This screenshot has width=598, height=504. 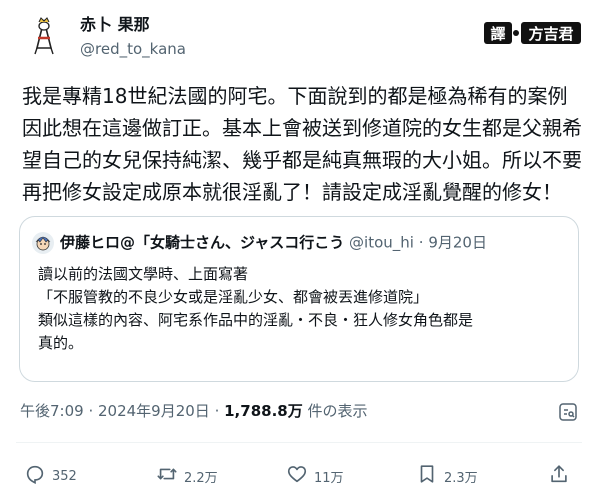 What do you see at coordinates (302, 160) in the screenshot?
I see `tweet-line: 望自己的女兒保持純潔、幾乎都是純真無瑕的大小姐。所以不要` at bounding box center [302, 160].